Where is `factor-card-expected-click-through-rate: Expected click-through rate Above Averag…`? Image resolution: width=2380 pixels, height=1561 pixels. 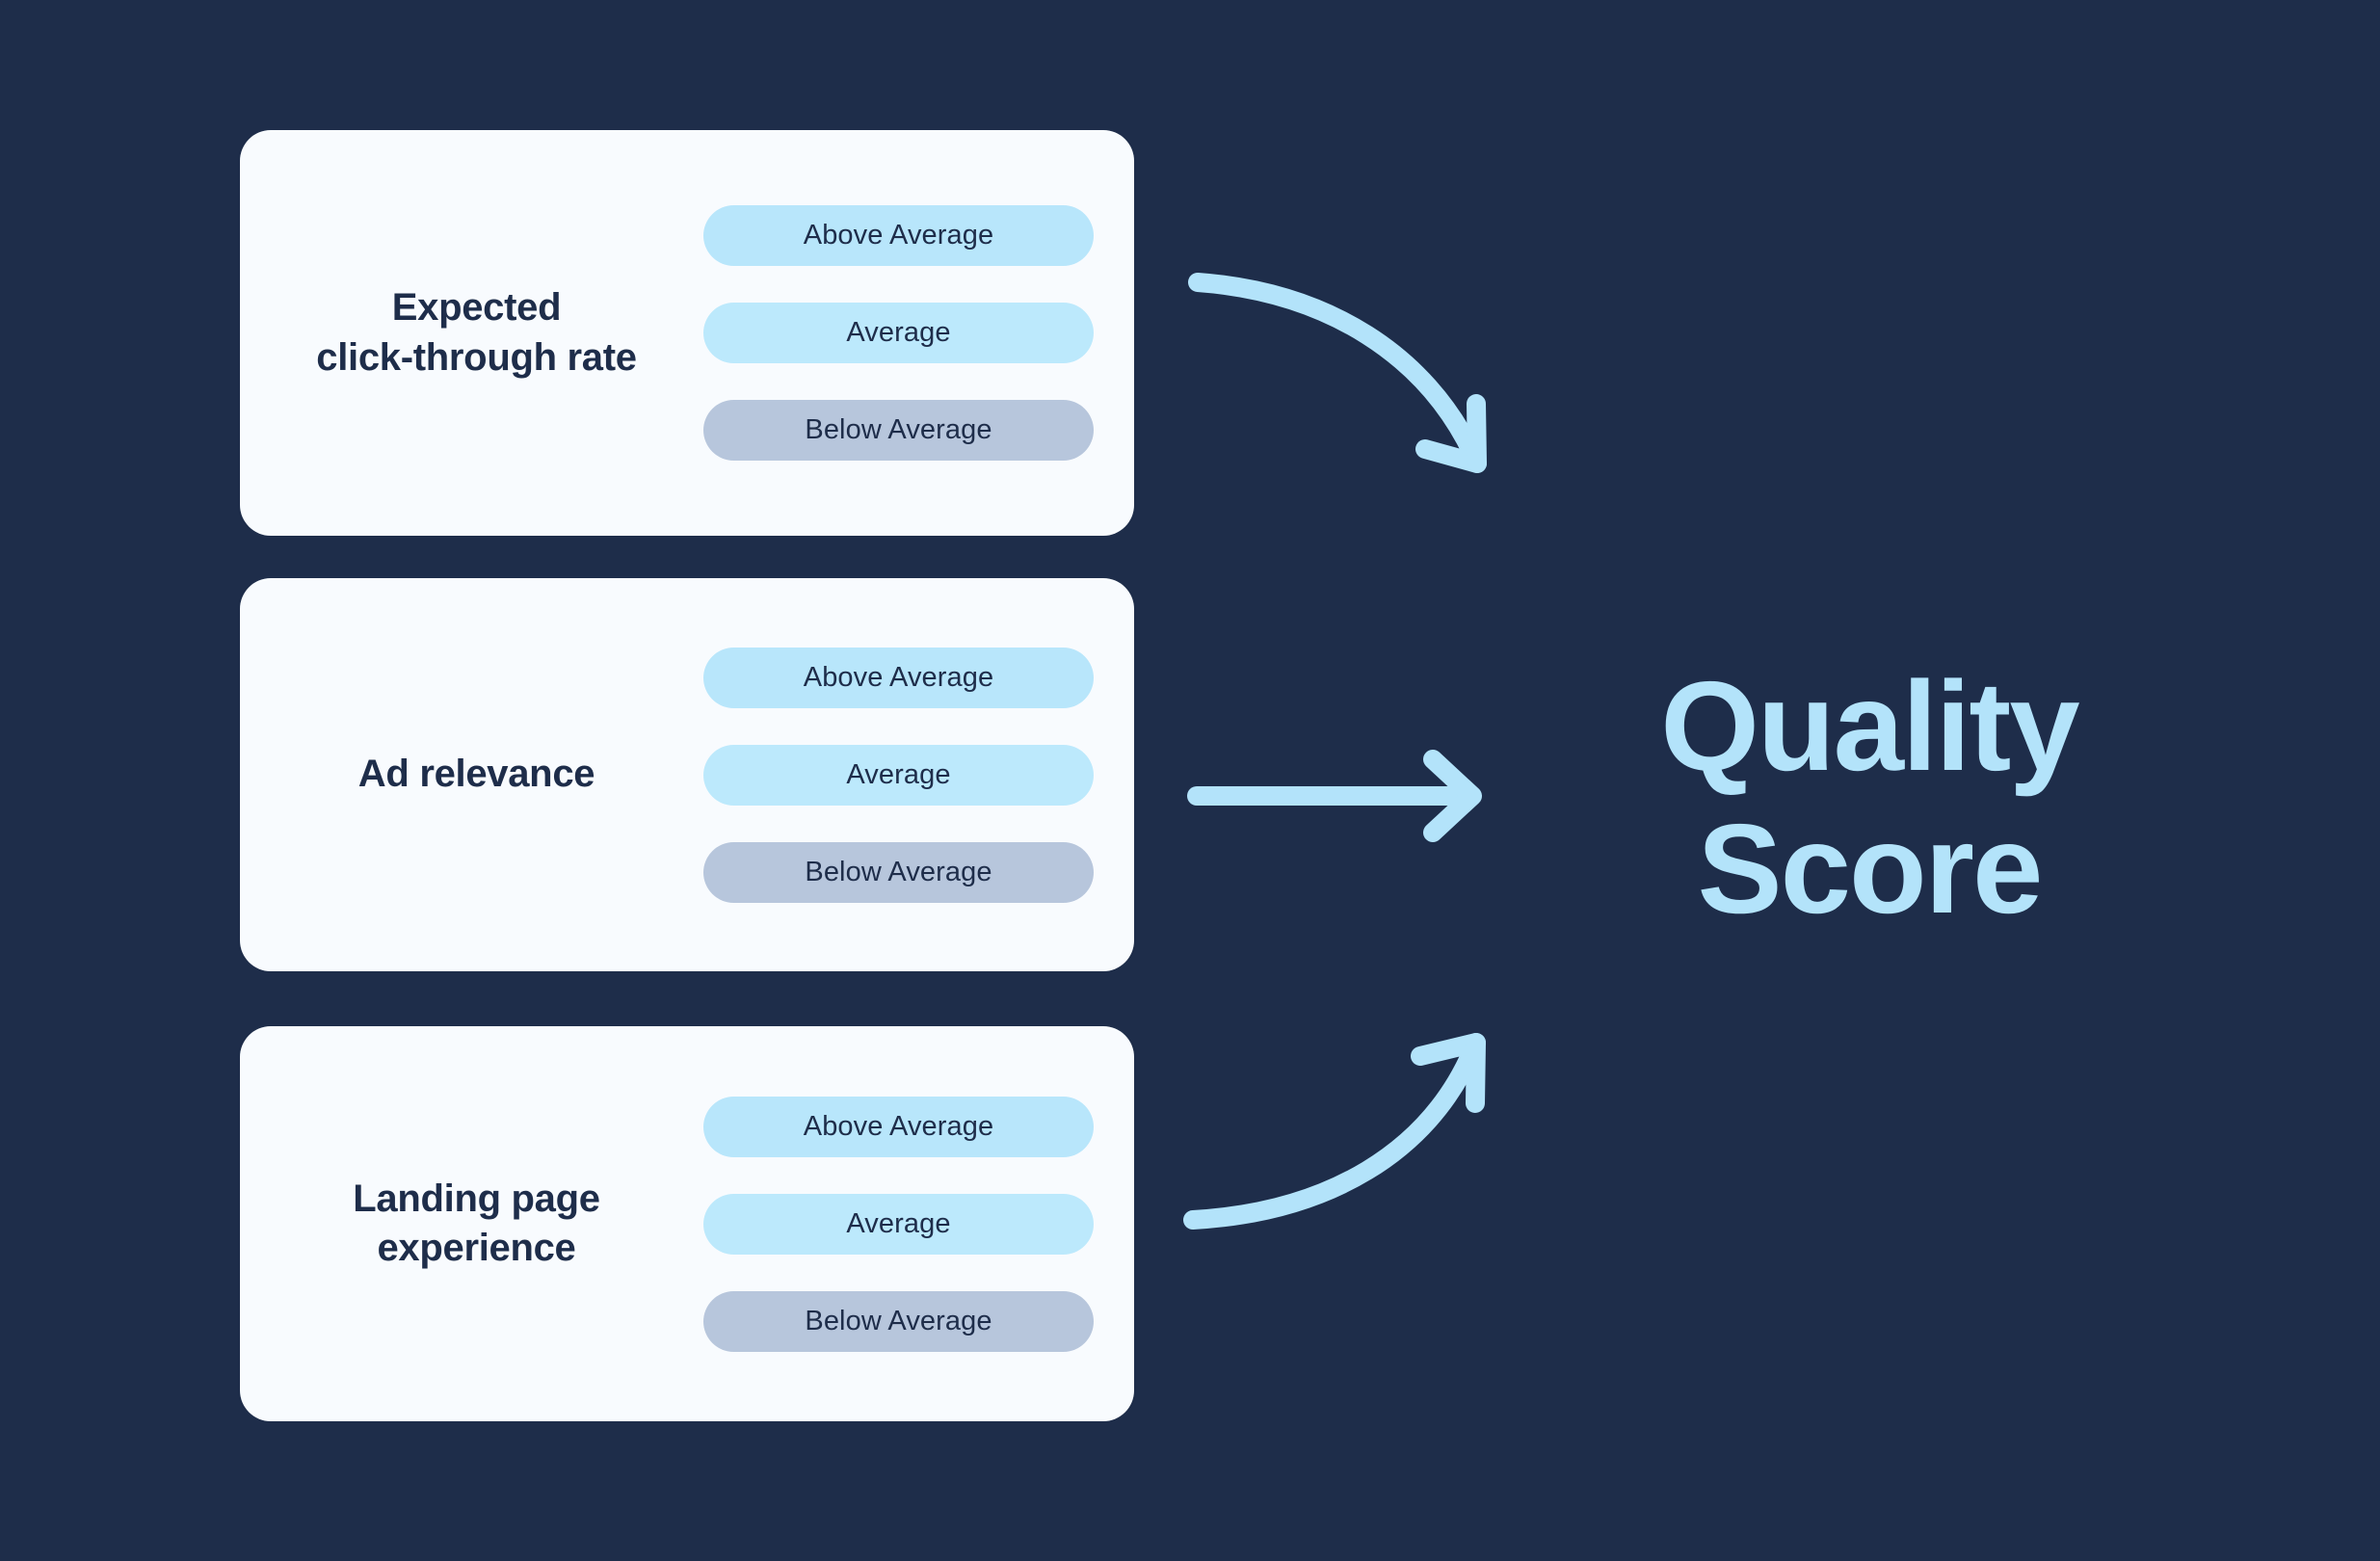
factor-card-expected-click-through-rate: Expected click-through rate Above Averag… is located at coordinates (687, 333).